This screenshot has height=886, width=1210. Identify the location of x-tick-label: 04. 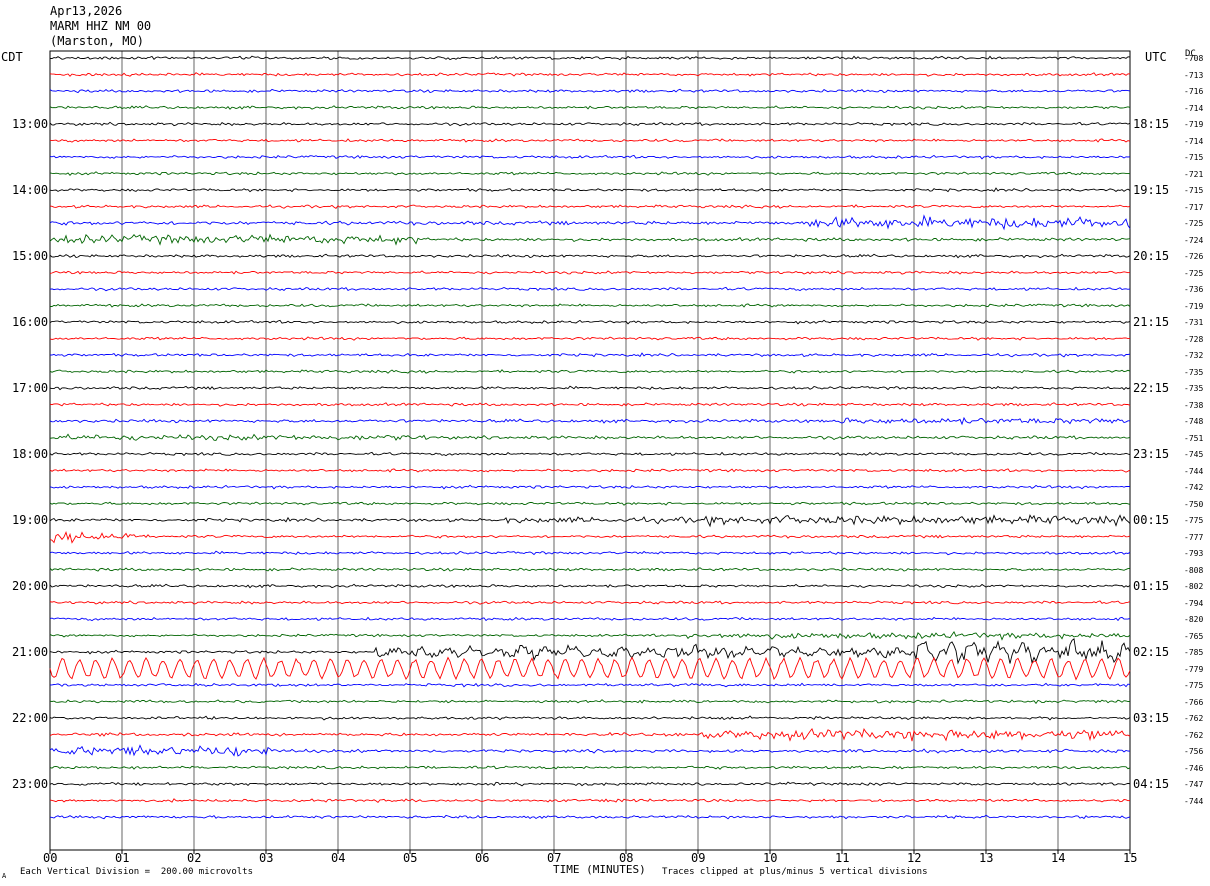
(338, 858).